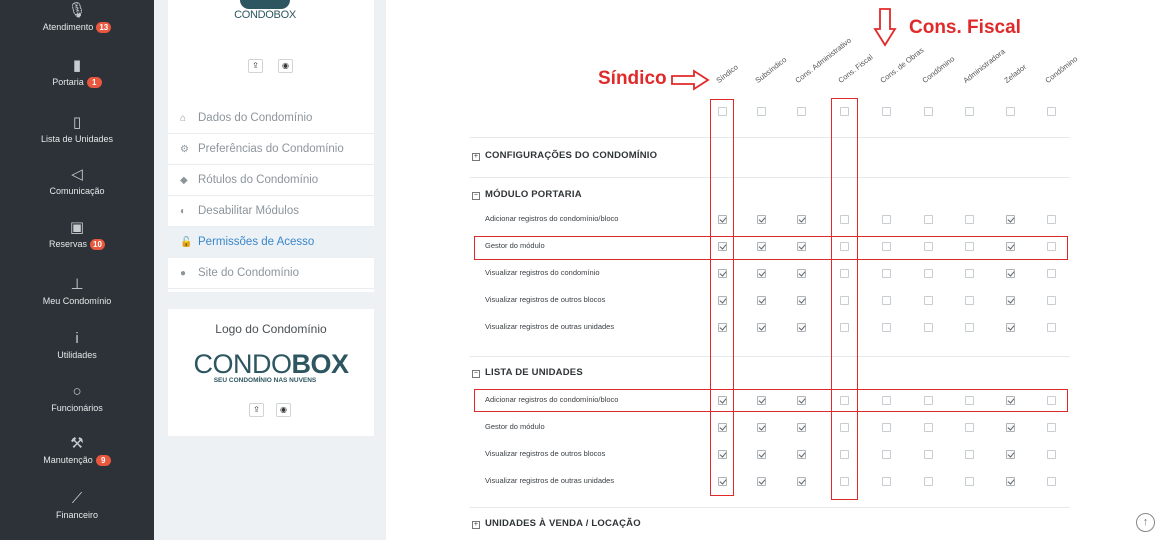  I want to click on nav-item-9: ⟋ Financeiro, so click(77, 505).